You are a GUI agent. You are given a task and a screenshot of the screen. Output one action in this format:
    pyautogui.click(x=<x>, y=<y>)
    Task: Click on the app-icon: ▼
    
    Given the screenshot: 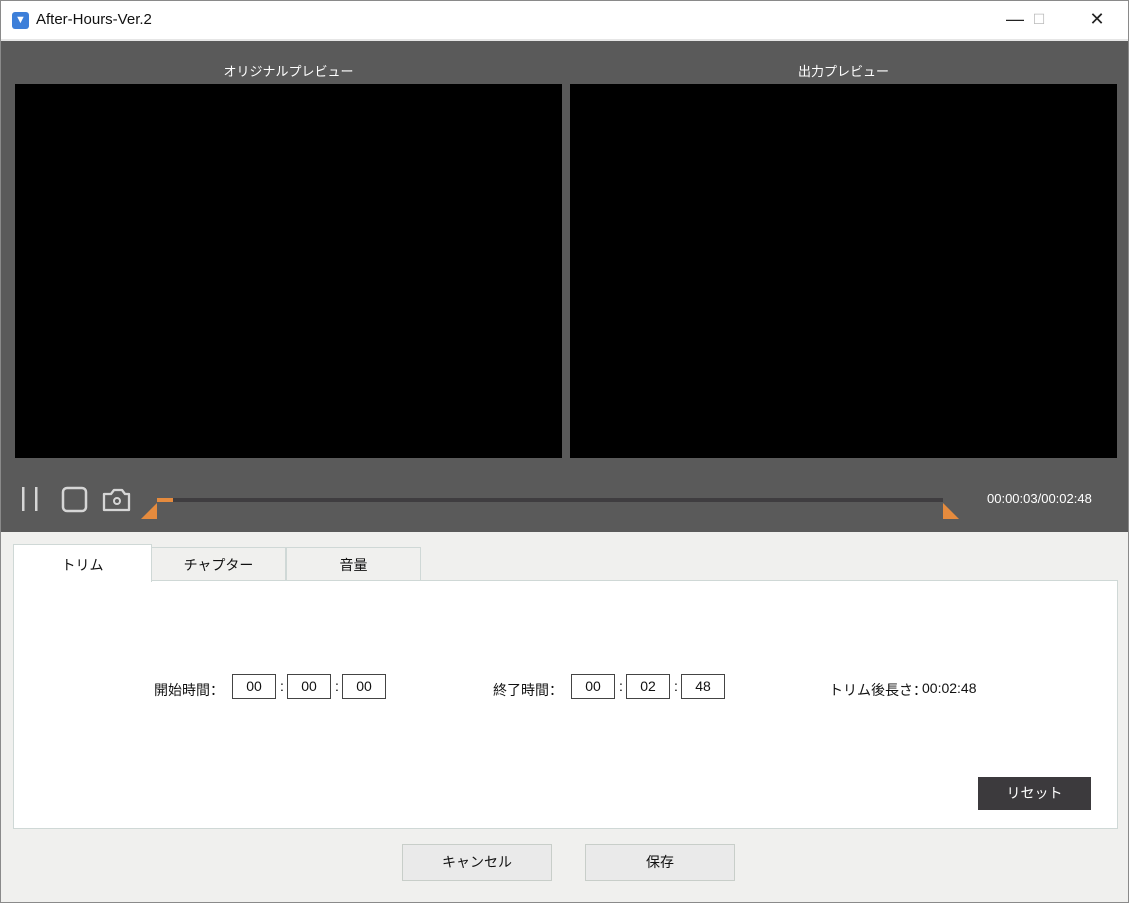 What is the action you would take?
    pyautogui.click(x=20, y=20)
    